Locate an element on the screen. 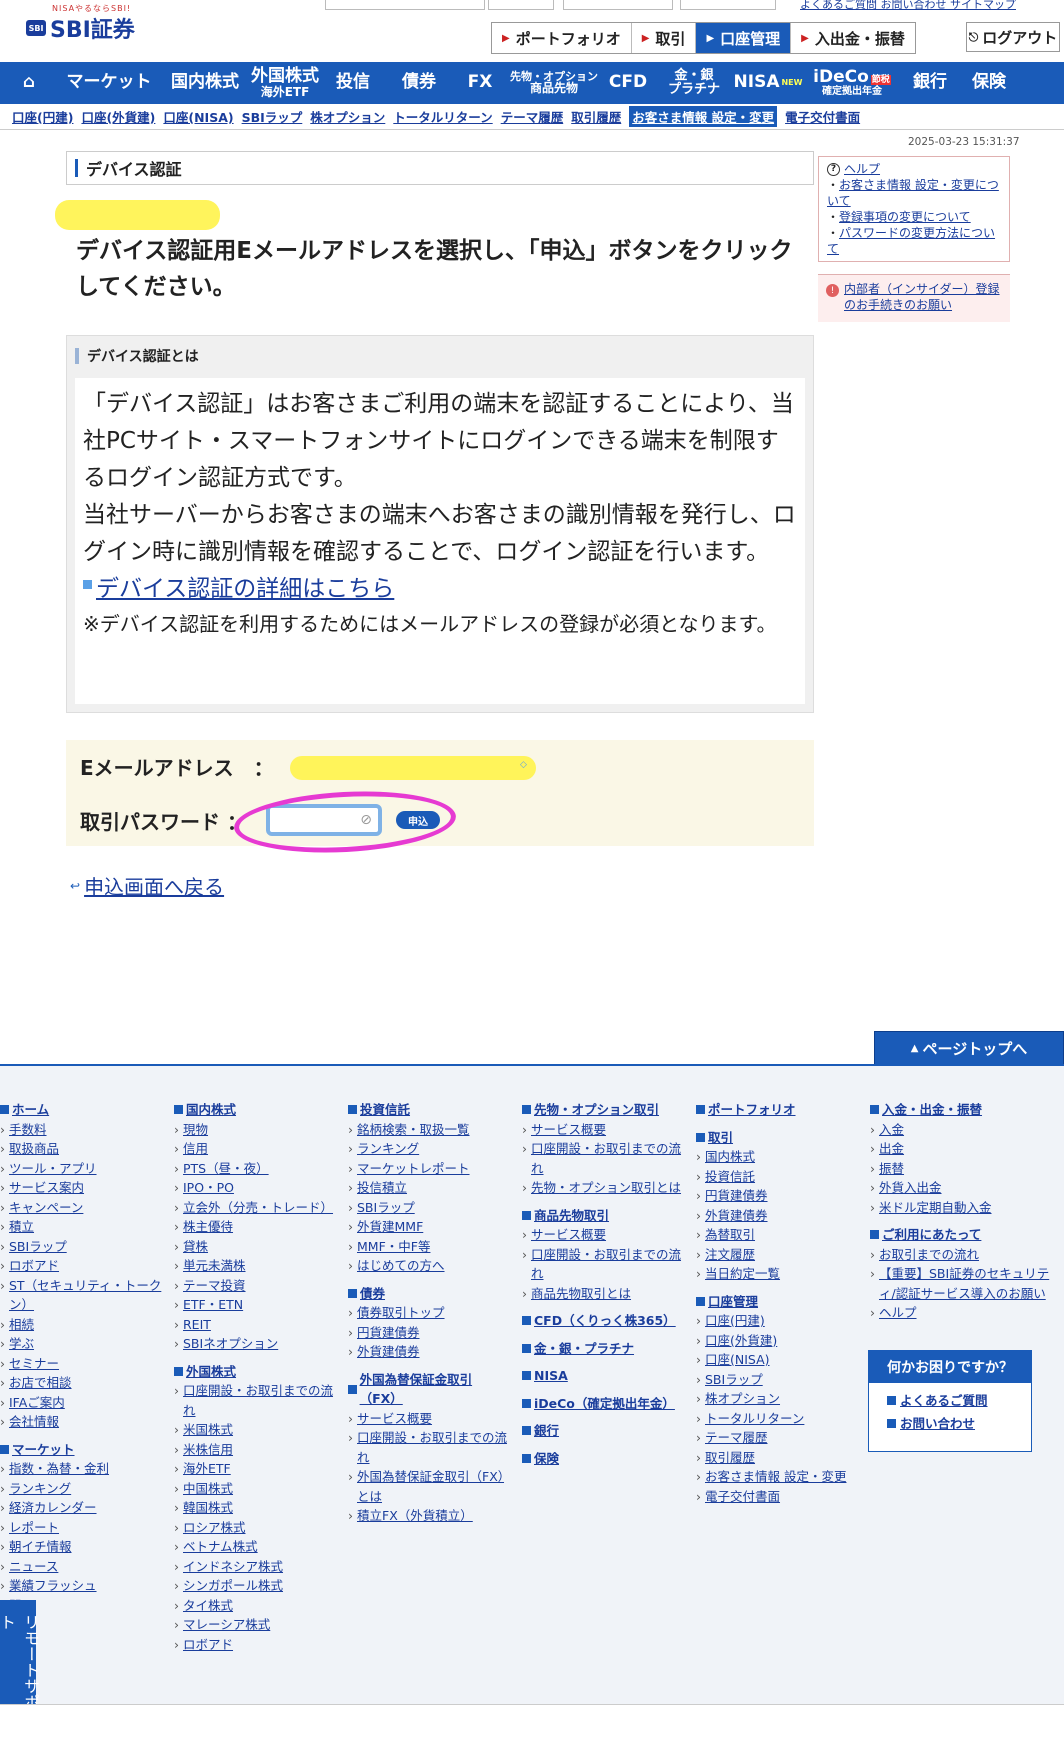 Image resolution: width=1064 pixels, height=1740 pixels. footer-link: 口座開設・お取引までの流れ is located at coordinates (602, 1264).